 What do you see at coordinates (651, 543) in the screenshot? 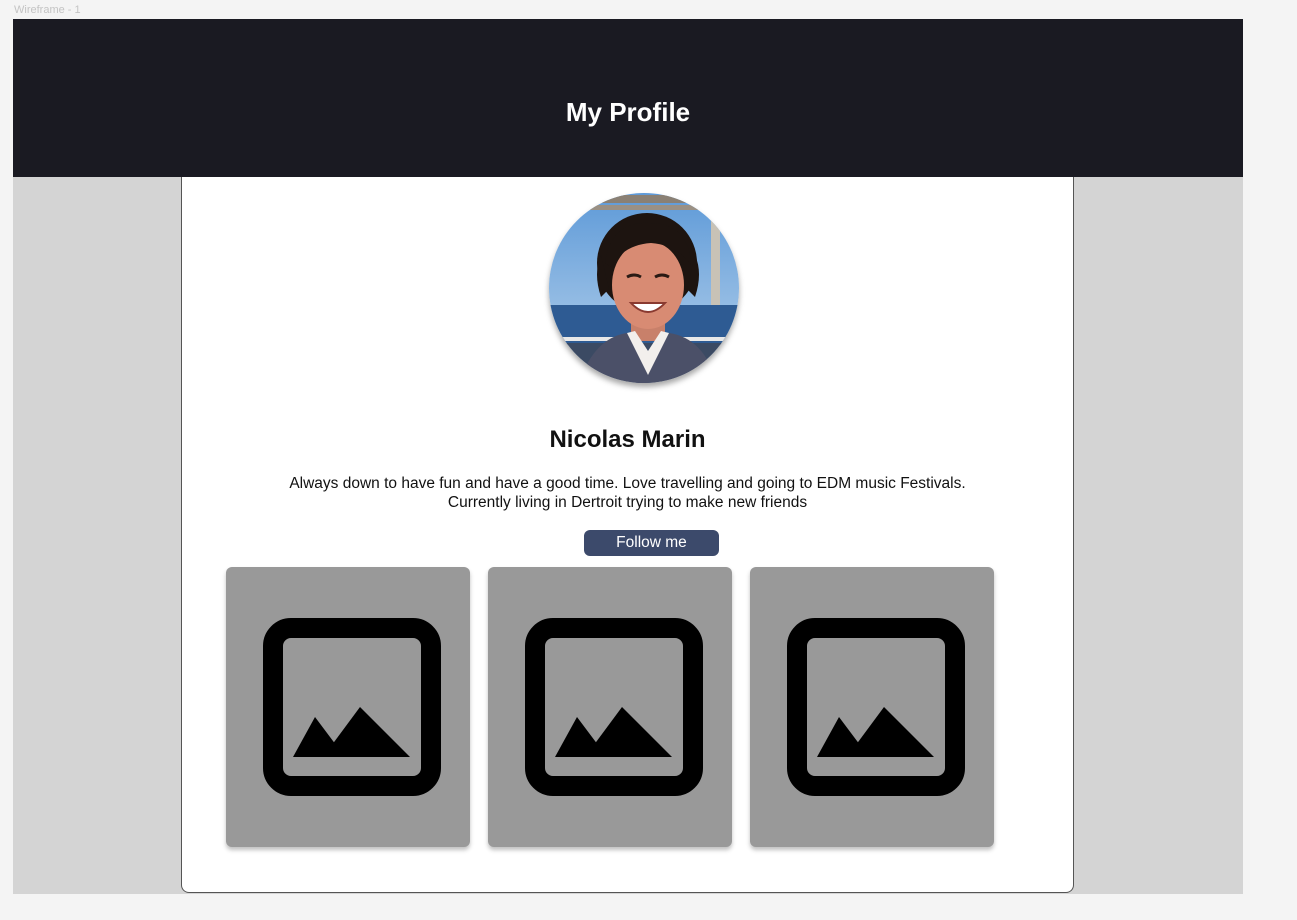
I see `follow-button: Follow me` at bounding box center [651, 543].